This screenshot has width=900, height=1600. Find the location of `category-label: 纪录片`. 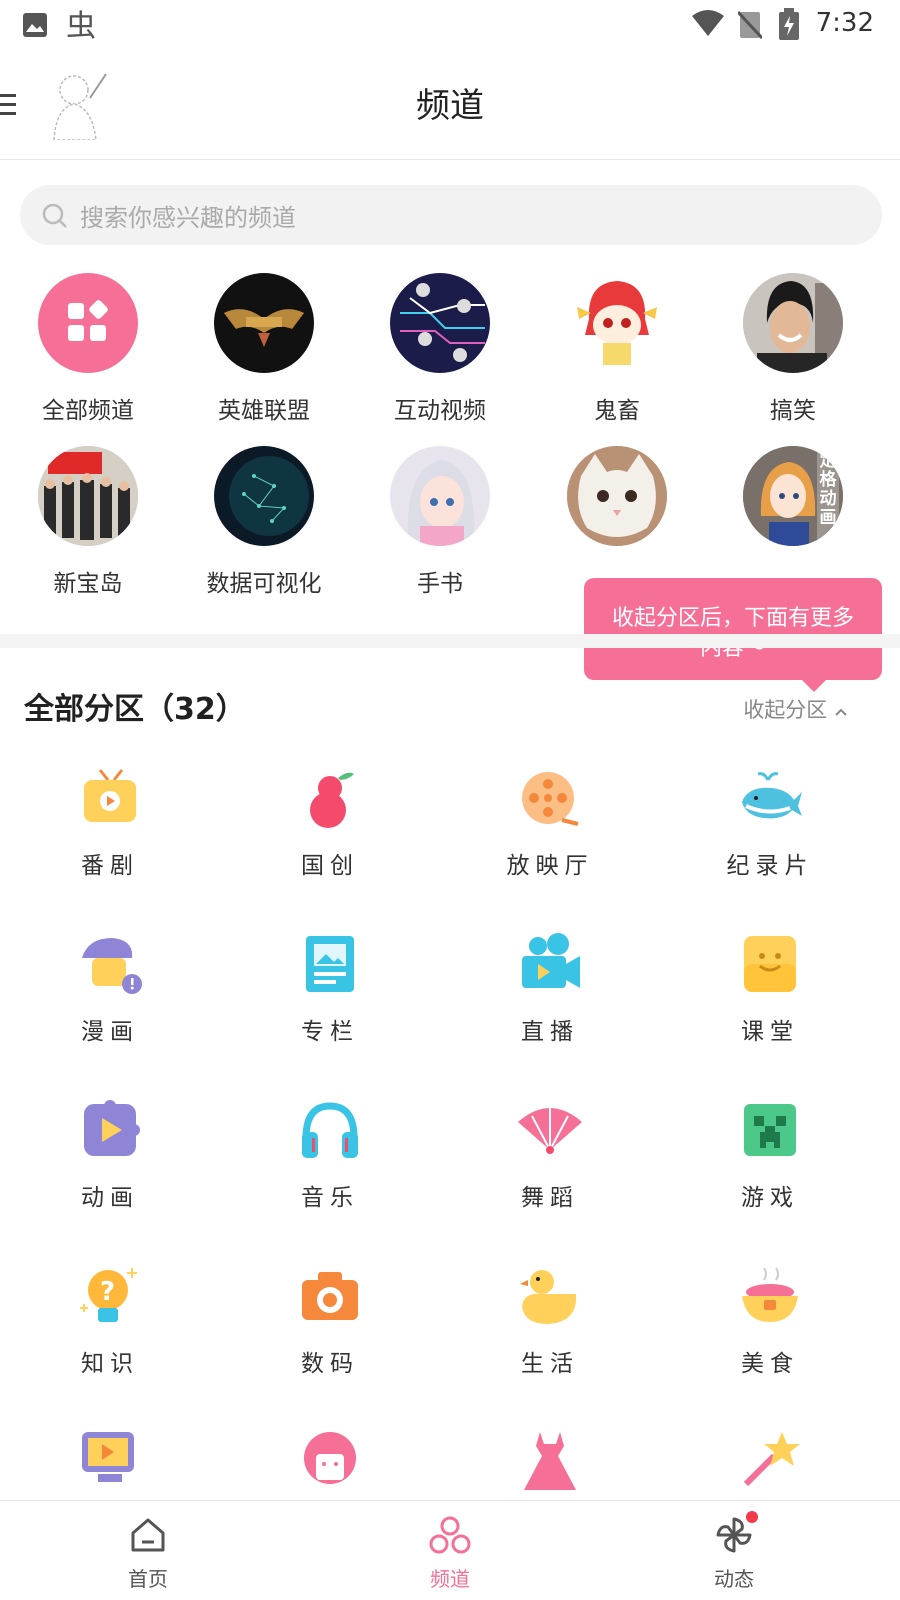

category-label: 纪录片 is located at coordinates (770, 866).